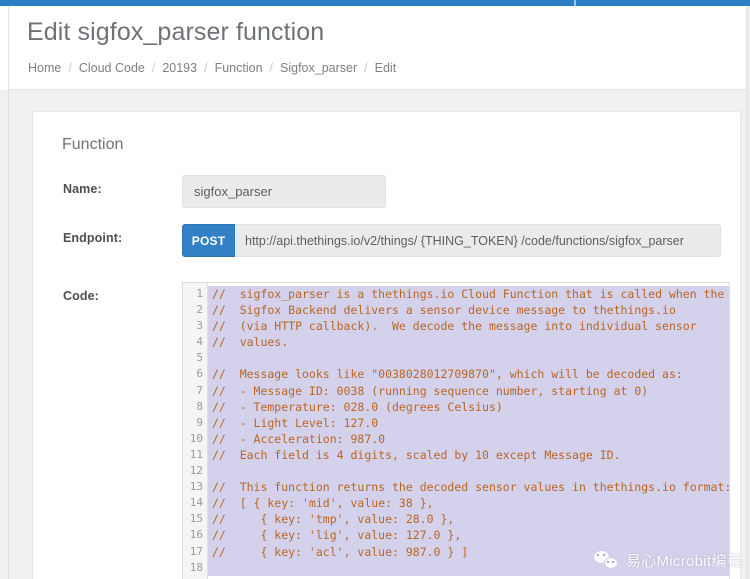  Describe the element at coordinates (468, 422) in the screenshot. I see `code-line: // - Light Level: 127.0` at that location.